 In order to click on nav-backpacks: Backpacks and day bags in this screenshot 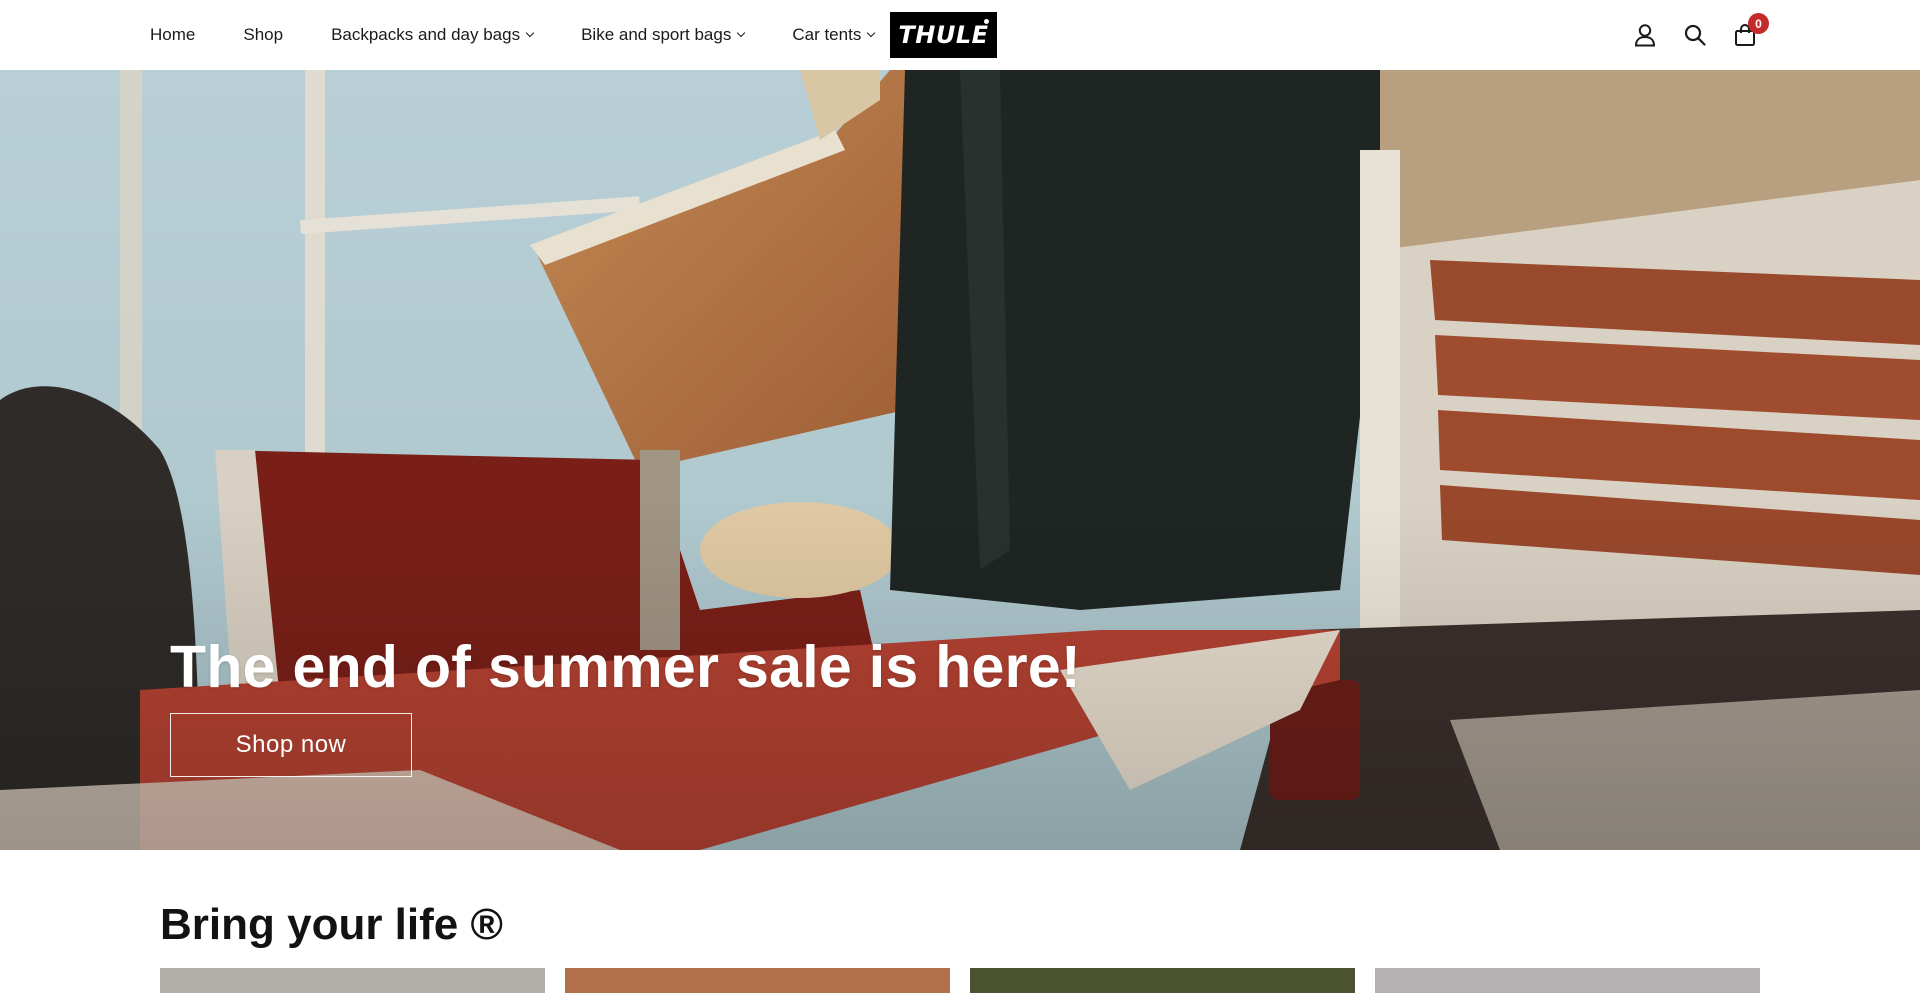, I will do `click(433, 35)`.